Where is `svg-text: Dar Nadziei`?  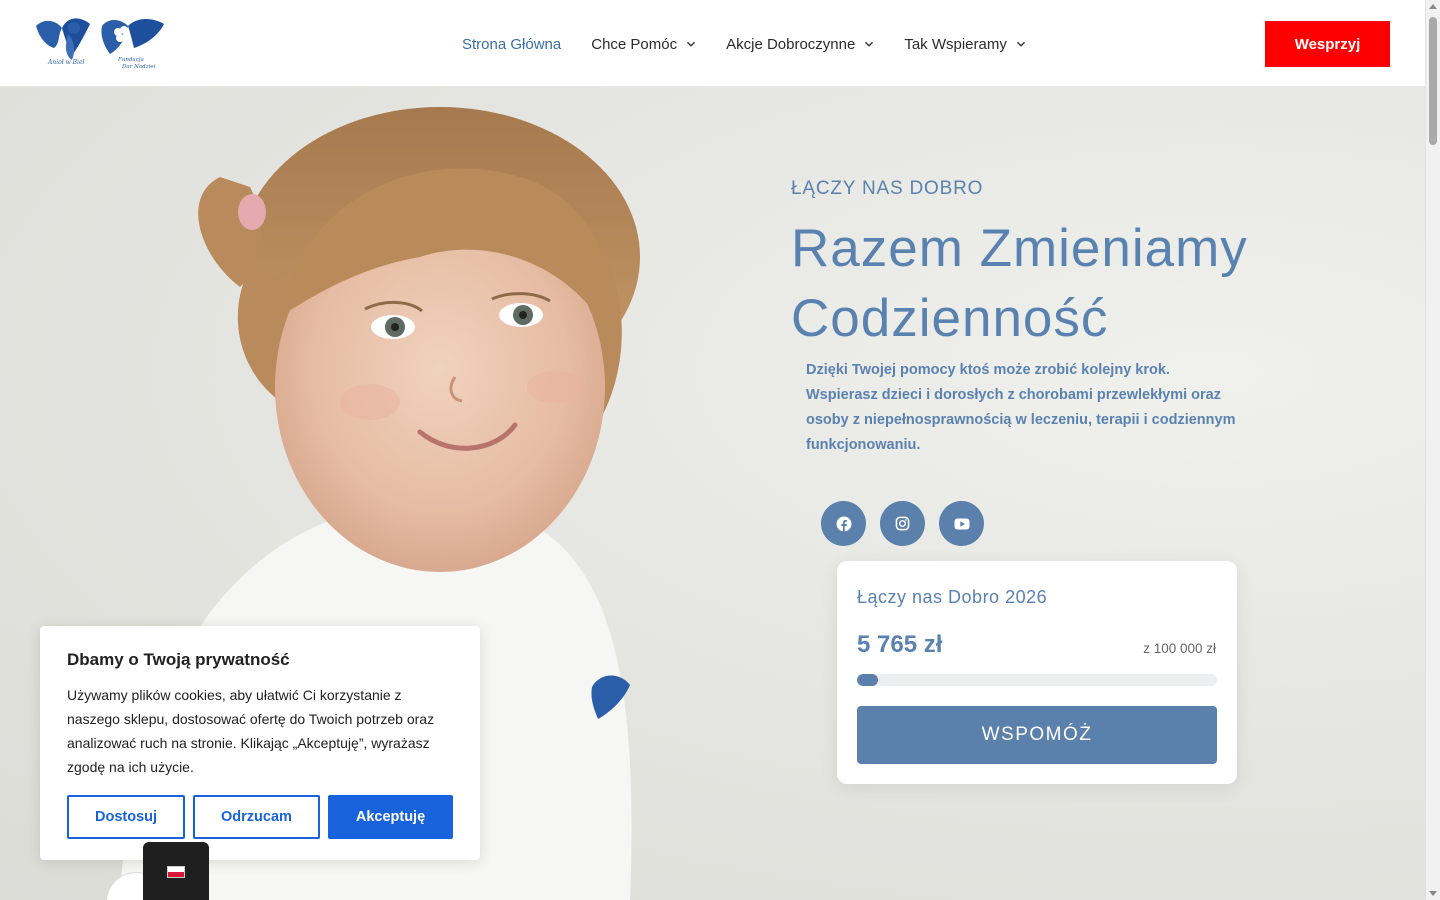
svg-text: Dar Nadziei is located at coordinates (138, 67).